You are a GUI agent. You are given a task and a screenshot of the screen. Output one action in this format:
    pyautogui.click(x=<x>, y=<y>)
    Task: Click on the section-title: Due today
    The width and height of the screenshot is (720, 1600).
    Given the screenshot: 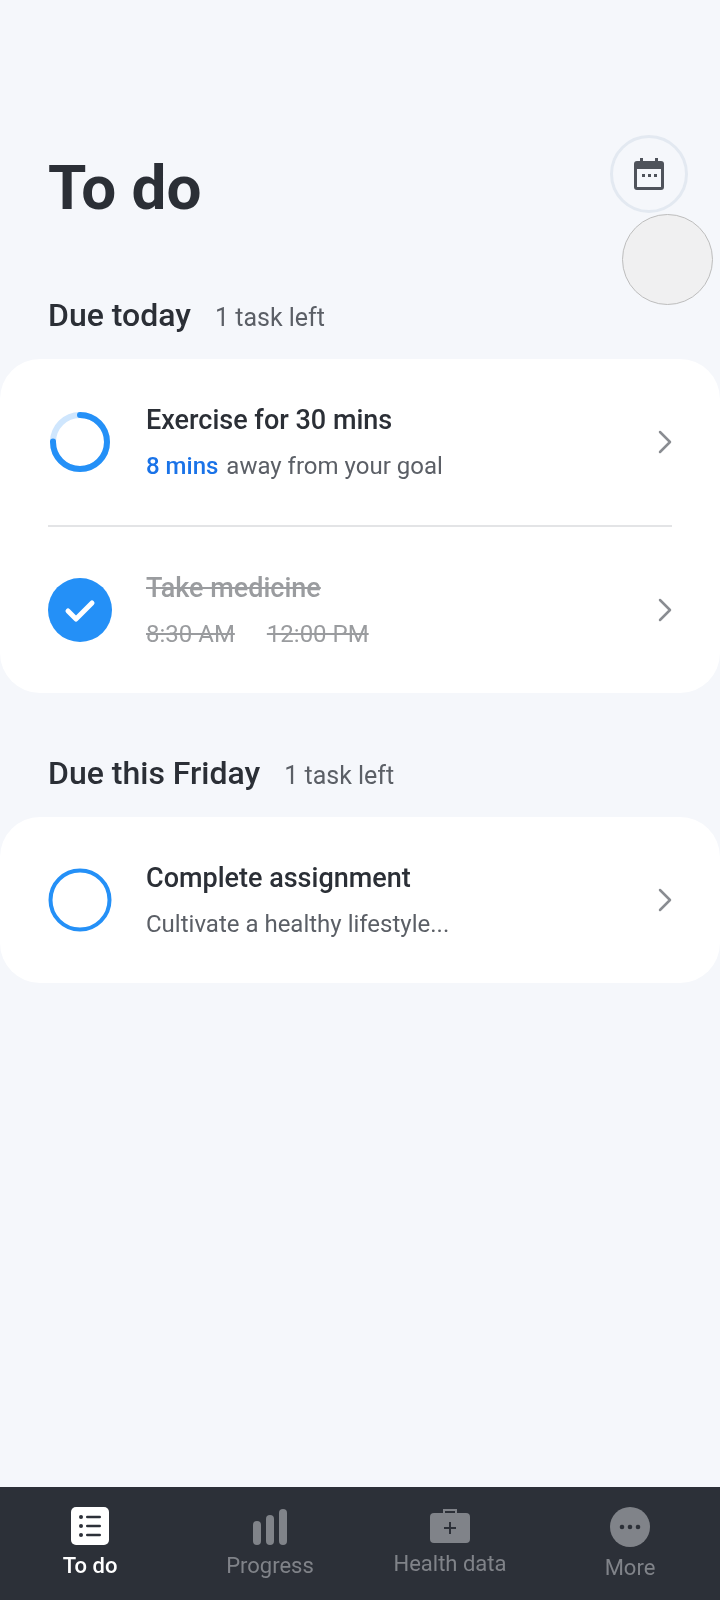 What is the action you would take?
    pyautogui.click(x=119, y=315)
    